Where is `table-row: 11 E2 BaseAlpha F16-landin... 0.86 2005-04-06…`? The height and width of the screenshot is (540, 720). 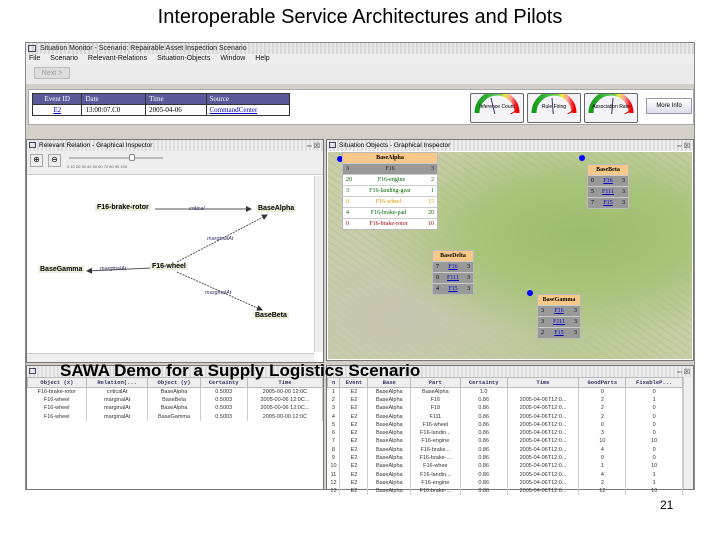 table-row: 11 E2 BaseAlpha F16-landin... 0.86 2005-04-06… is located at coordinates (505, 474).